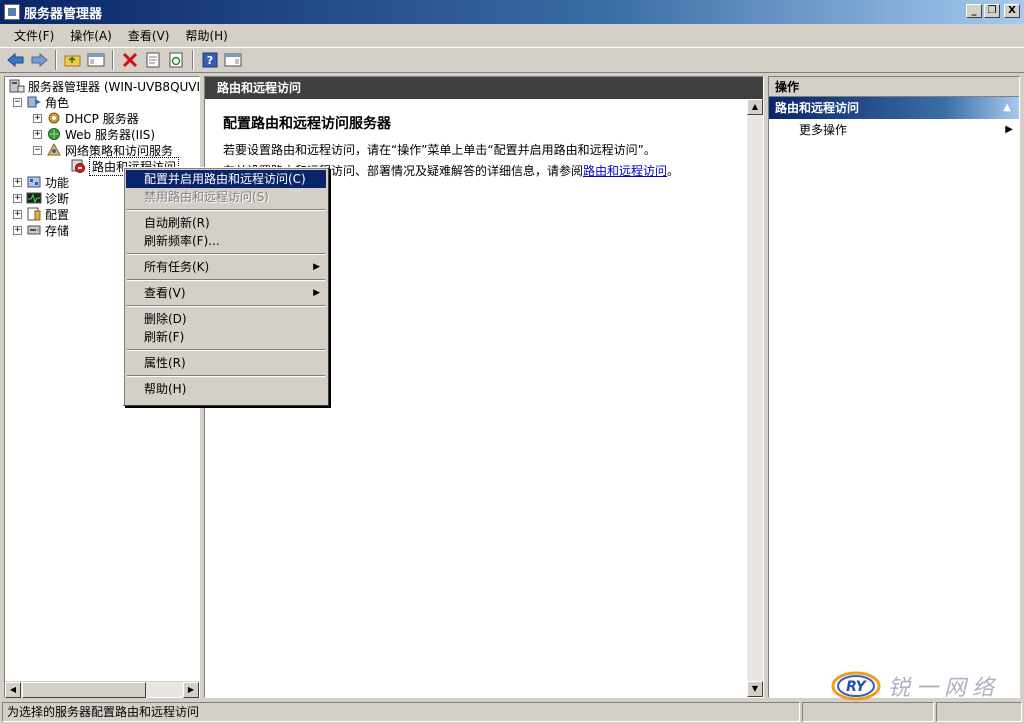  What do you see at coordinates (57, 230) in the screenshot?
I see `tree-label: 存储` at bounding box center [57, 230].